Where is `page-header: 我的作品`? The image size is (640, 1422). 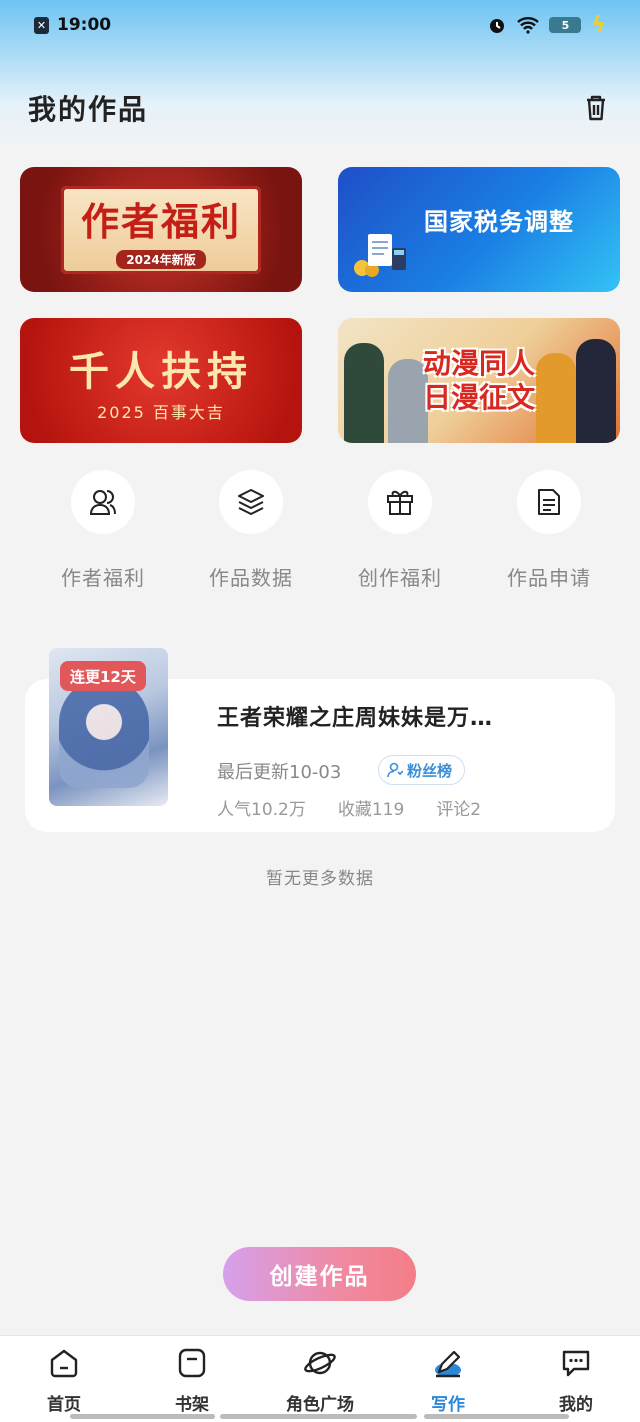 page-header: 我的作品 is located at coordinates (320, 108).